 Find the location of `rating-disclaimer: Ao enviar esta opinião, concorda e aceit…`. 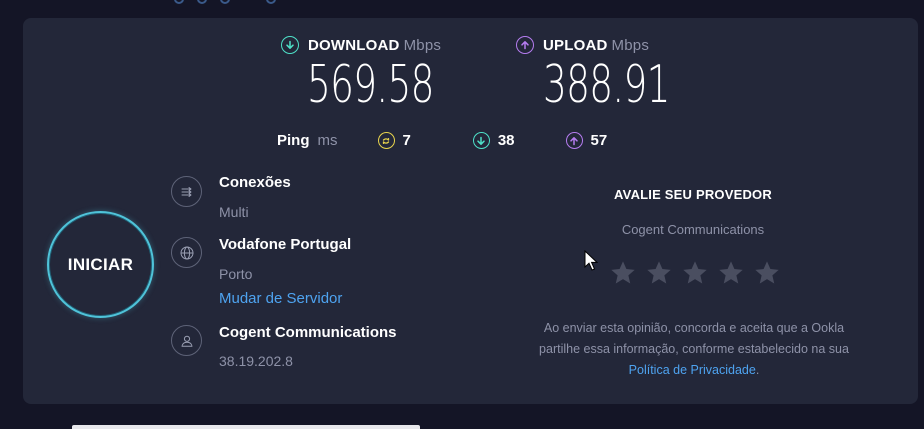

rating-disclaimer: Ao enviar esta opinião, concorda e aceit… is located at coordinates (694, 349).